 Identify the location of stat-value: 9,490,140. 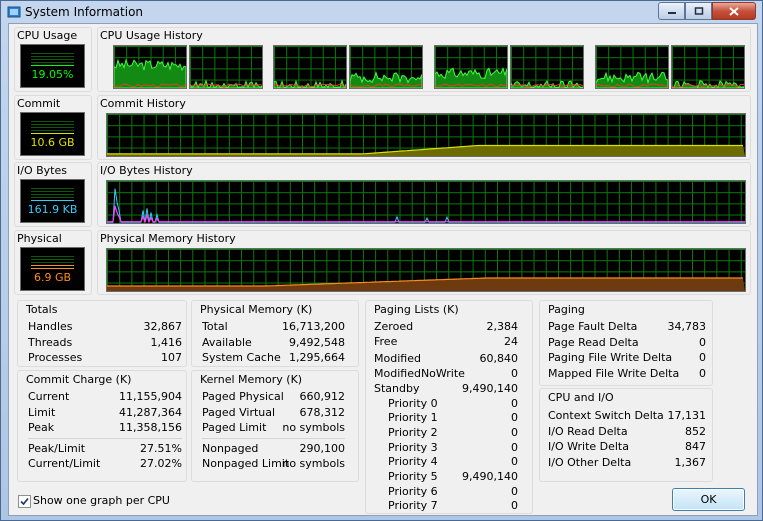
(490, 476).